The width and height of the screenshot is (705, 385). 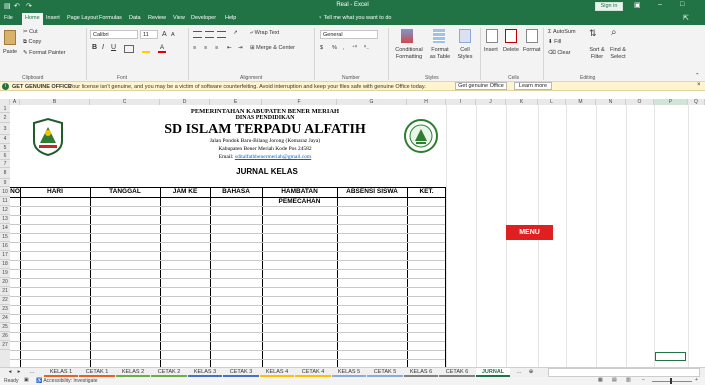 What do you see at coordinates (10, 37) in the screenshot?
I see `paste-icon` at bounding box center [10, 37].